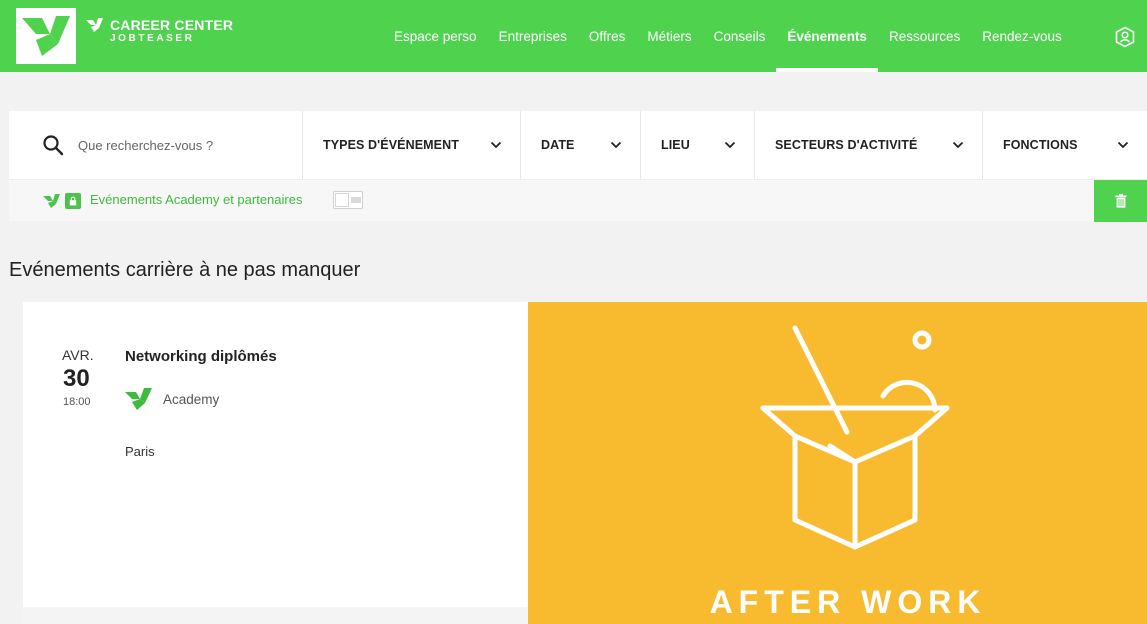 This screenshot has width=1147, height=624. I want to click on search-box, so click(156, 145).